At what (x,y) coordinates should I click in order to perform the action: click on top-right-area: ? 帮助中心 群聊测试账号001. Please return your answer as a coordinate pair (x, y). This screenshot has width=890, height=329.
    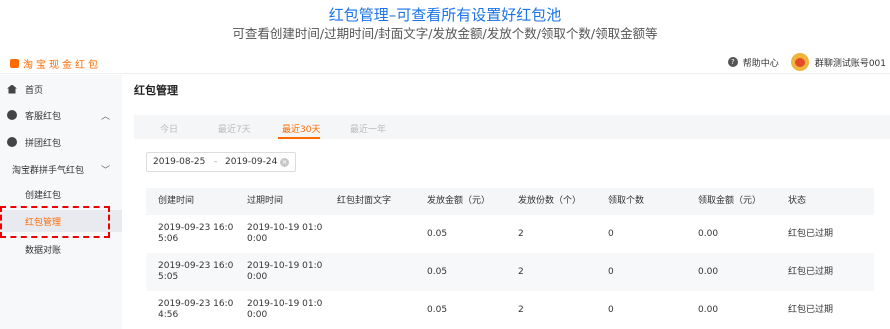
    Looking at the image, I should click on (806, 62).